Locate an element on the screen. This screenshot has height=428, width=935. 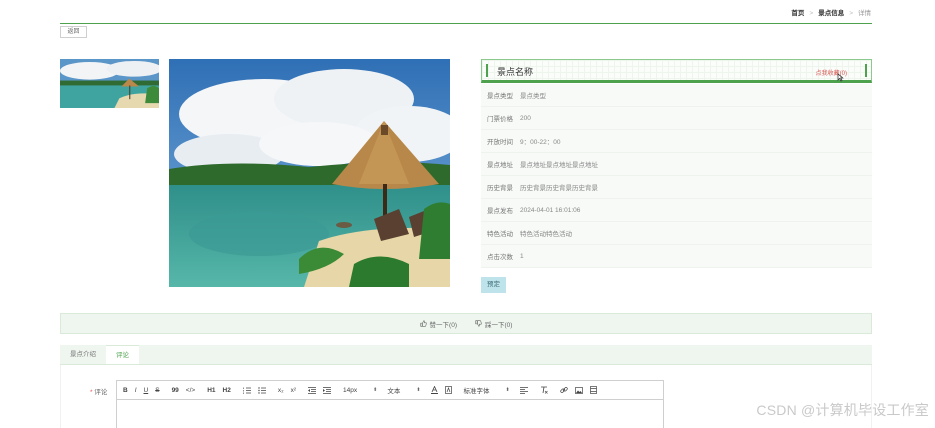
heading-2-button: H2 is located at coordinates (227, 390).